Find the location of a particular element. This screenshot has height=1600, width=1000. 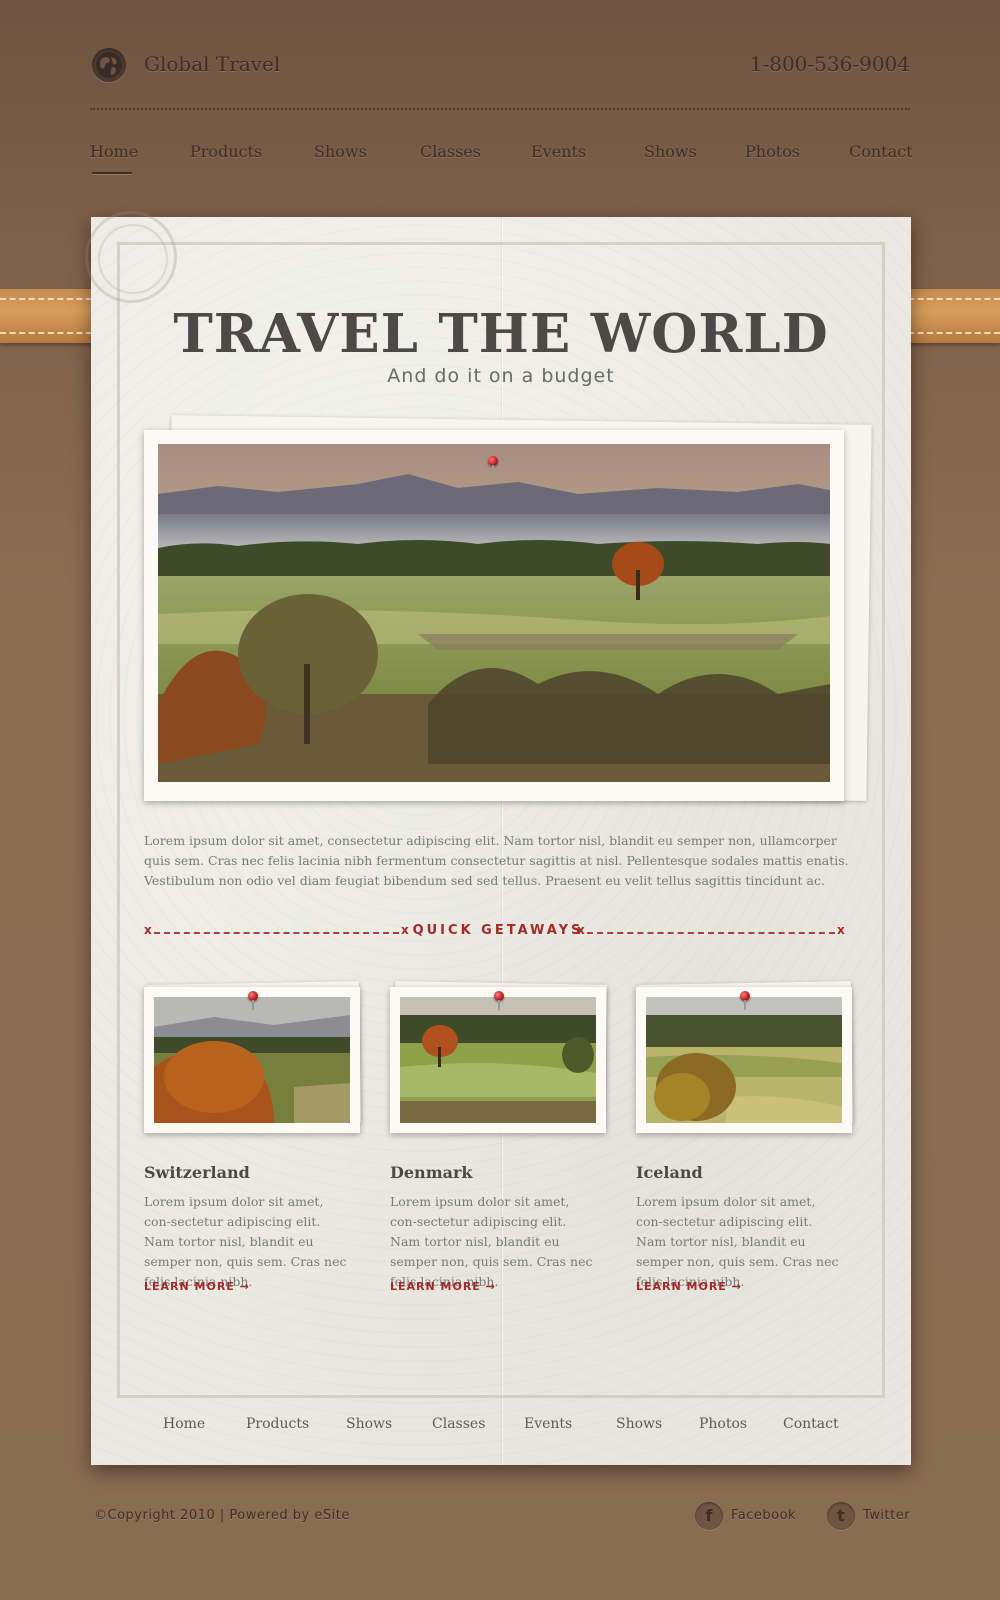

nav-products: Products is located at coordinates (226, 151).